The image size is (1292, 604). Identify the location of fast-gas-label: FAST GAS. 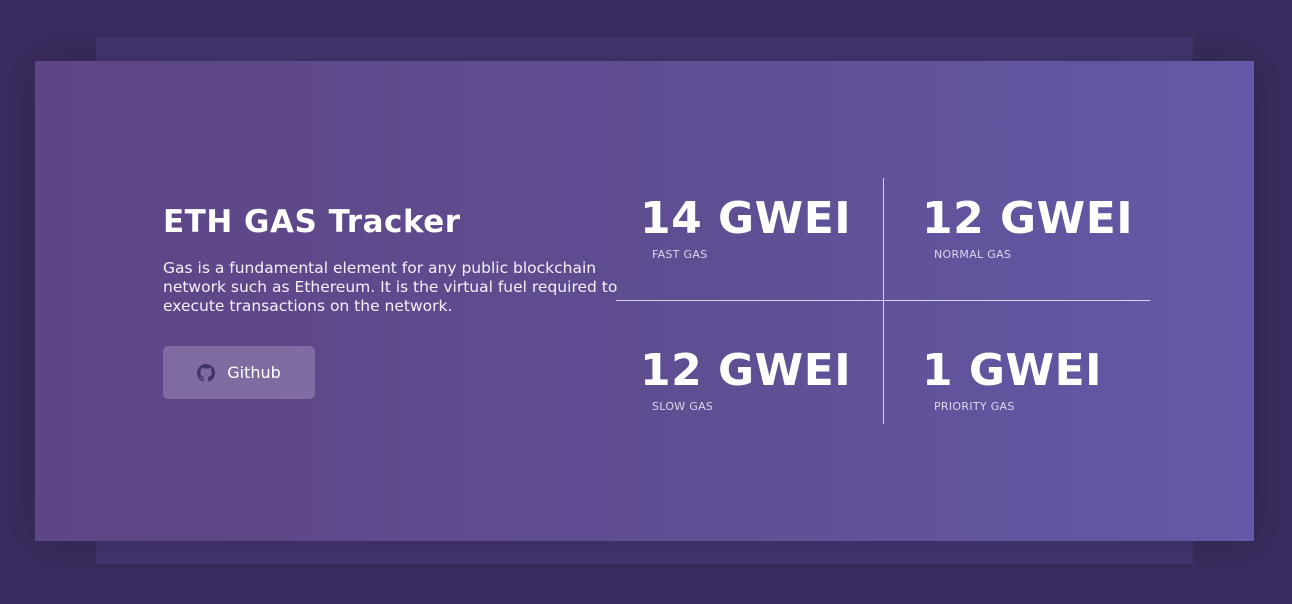
(680, 254).